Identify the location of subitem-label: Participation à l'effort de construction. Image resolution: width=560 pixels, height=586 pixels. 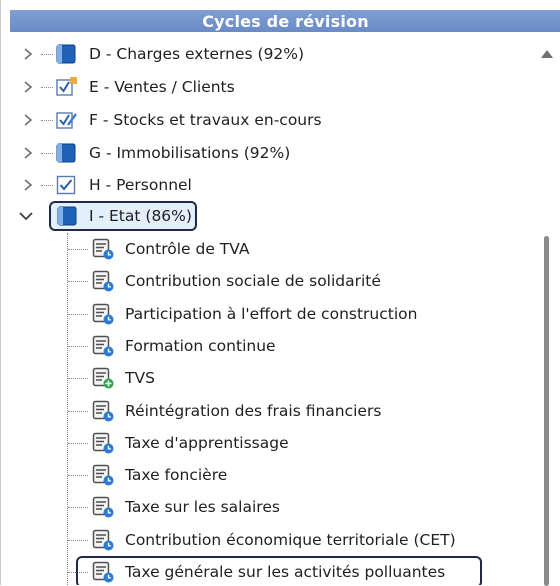
(271, 314).